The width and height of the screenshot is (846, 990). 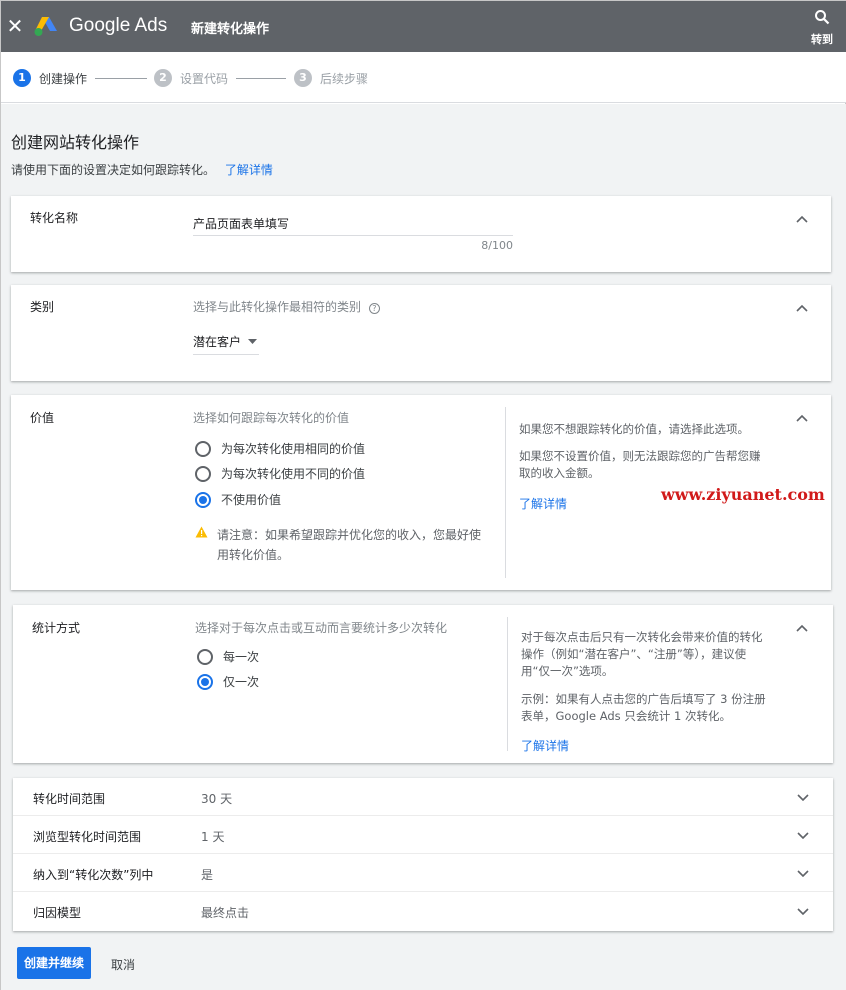 What do you see at coordinates (559, 473) in the screenshot?
I see `side-note-line: 取的收入金额。` at bounding box center [559, 473].